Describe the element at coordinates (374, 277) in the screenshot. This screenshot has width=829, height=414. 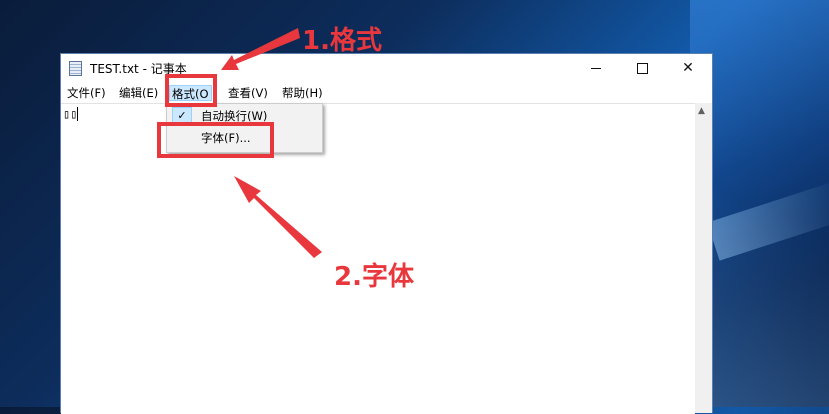
I see `annotation-step-2: 2.字体` at that location.